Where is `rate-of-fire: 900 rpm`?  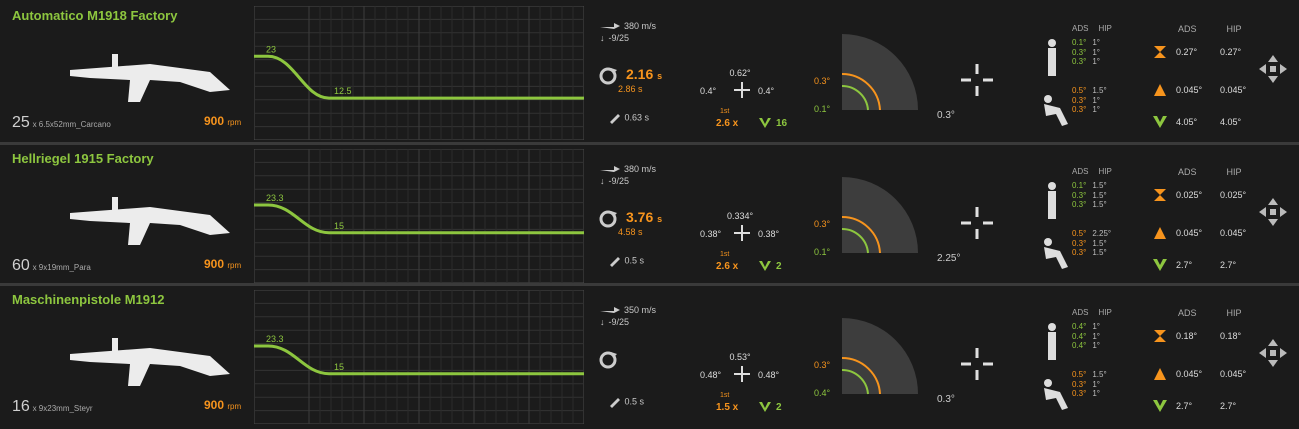 rate-of-fire: 900 rpm is located at coordinates (222, 121).